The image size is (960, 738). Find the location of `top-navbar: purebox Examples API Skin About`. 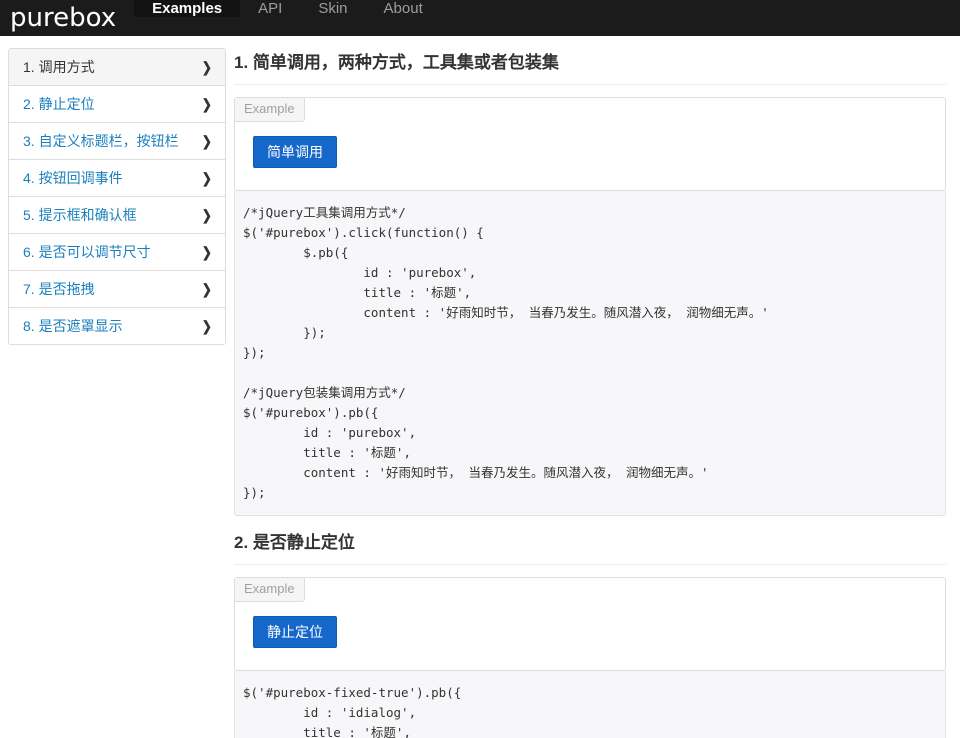

top-navbar: purebox Examples API Skin About is located at coordinates (480, 18).